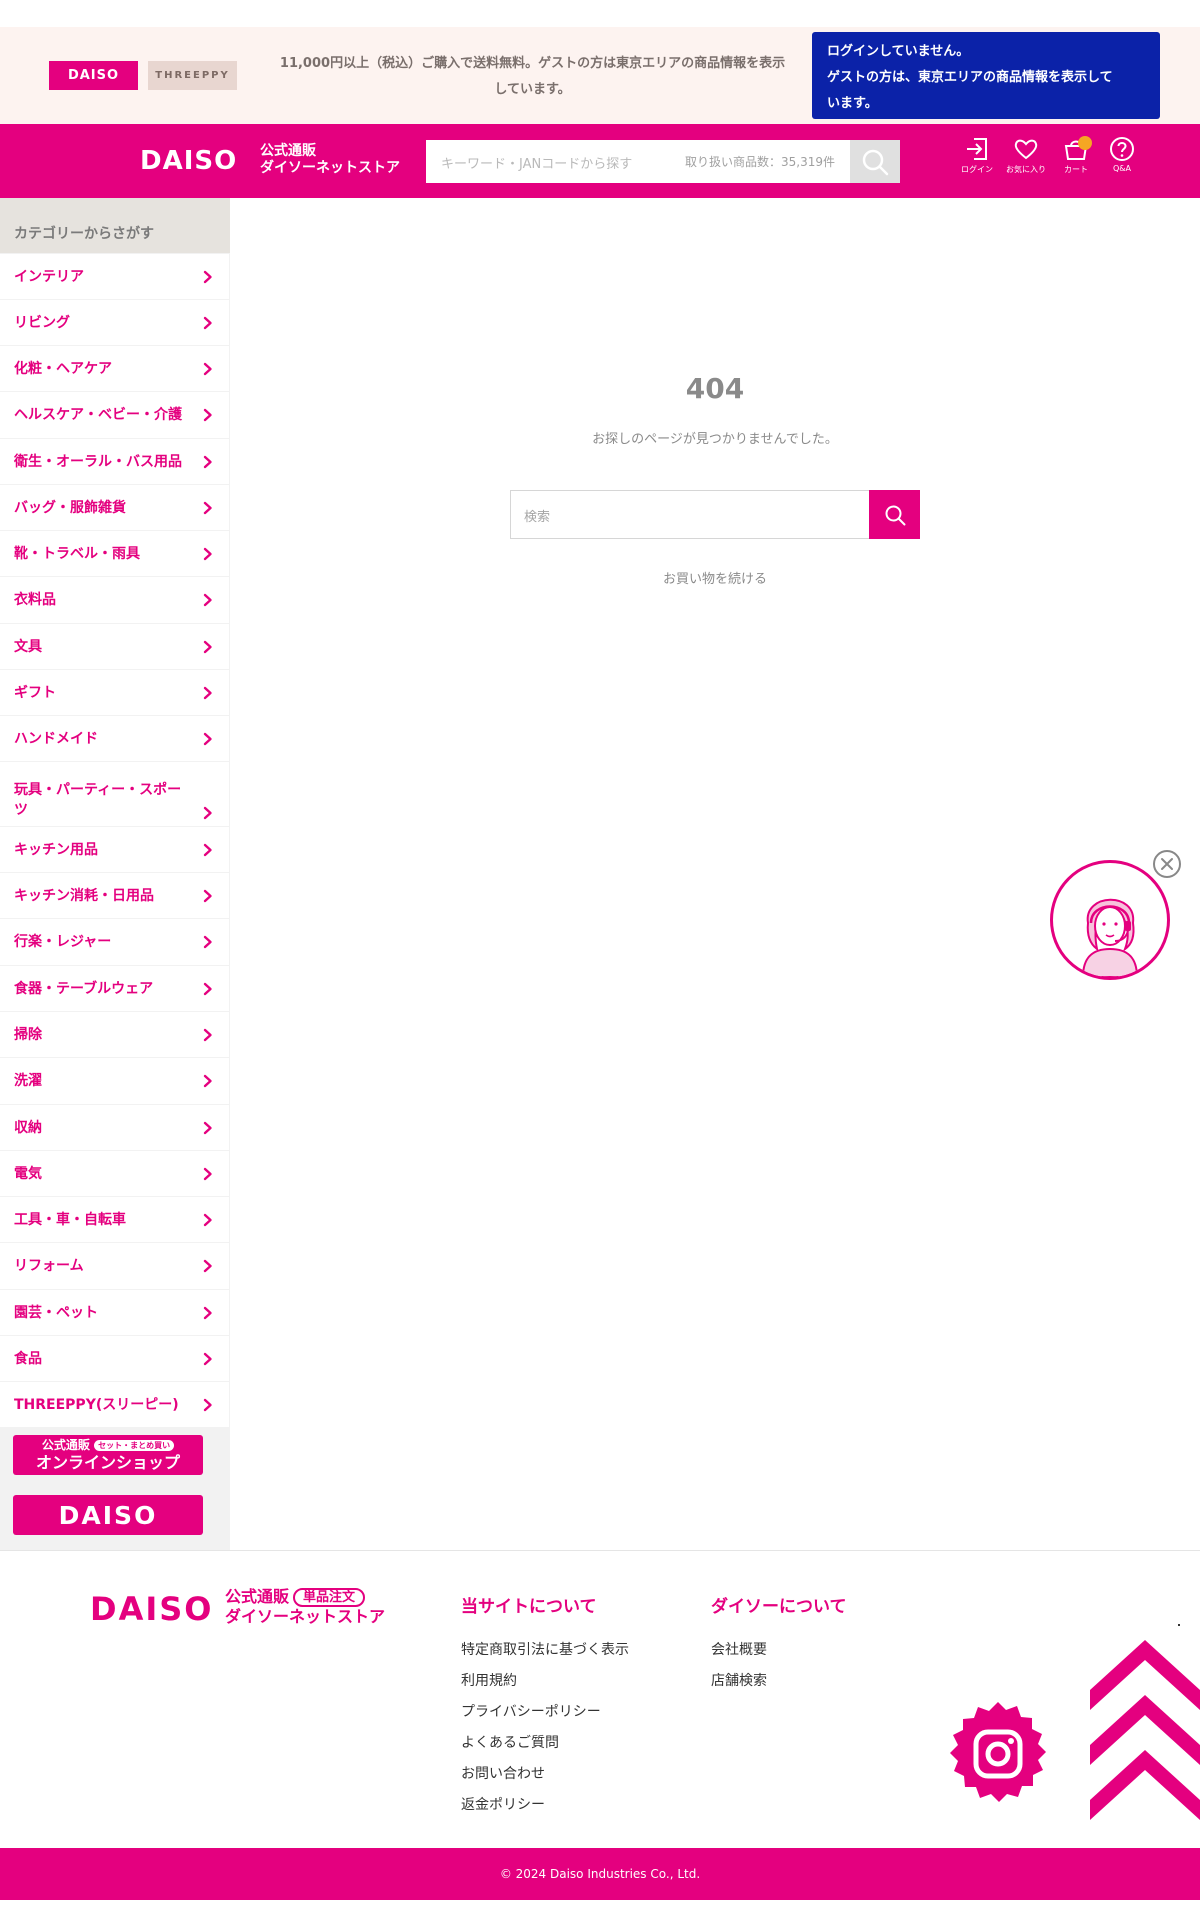  Describe the element at coordinates (114, 692) in the screenshot. I see `sidebar-category-item: ギフト` at that location.